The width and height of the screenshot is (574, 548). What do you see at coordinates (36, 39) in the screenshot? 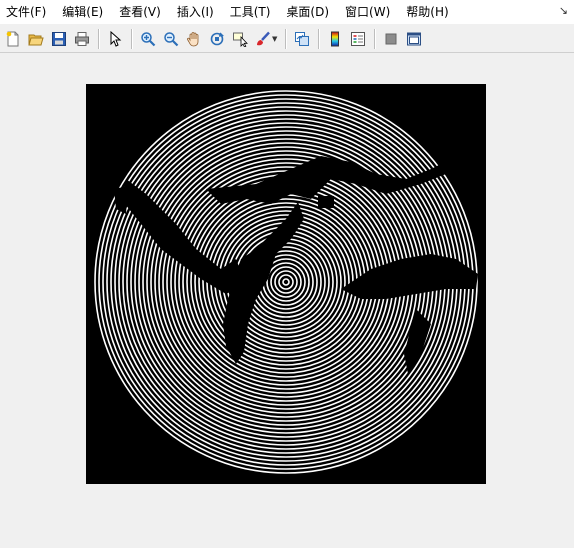
I see `open-file-icon` at bounding box center [36, 39].